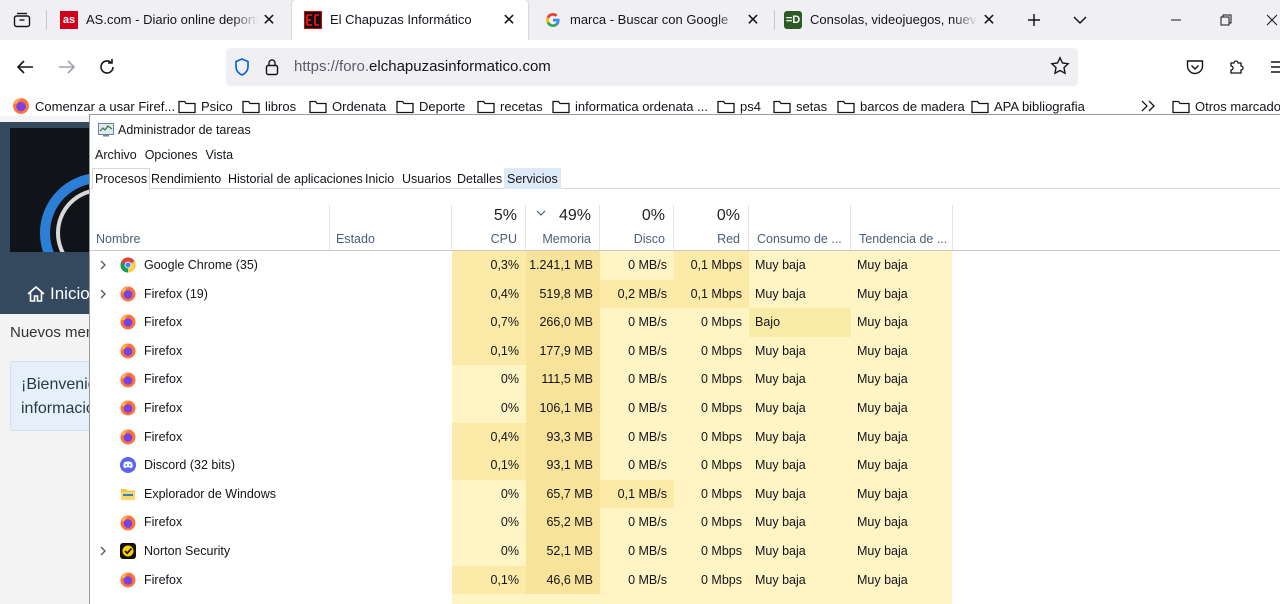  What do you see at coordinates (347, 106) in the screenshot?
I see `bookmark-folder: Ordenata` at bounding box center [347, 106].